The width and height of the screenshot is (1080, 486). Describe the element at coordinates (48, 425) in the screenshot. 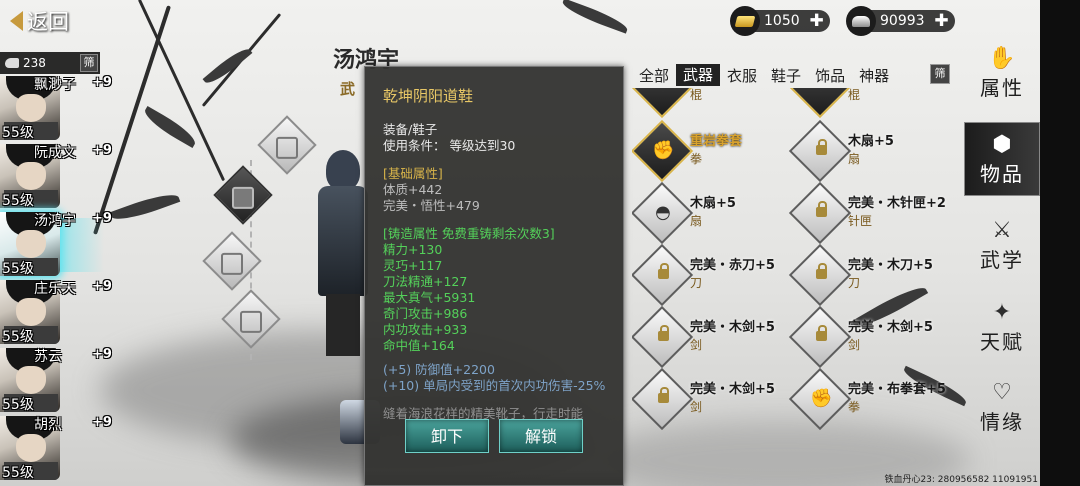

I see `hero-name: 胡烈` at that location.